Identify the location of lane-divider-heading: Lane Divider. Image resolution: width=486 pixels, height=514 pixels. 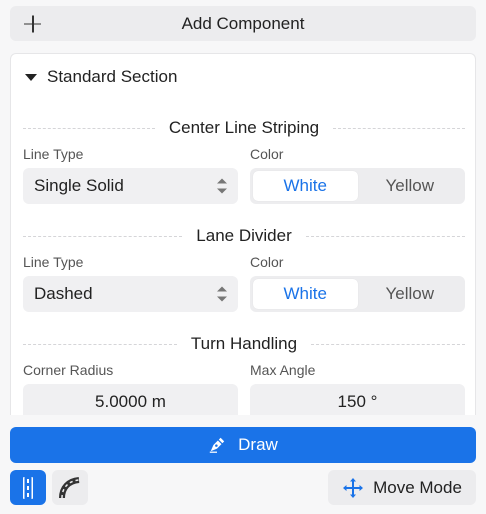
(244, 236).